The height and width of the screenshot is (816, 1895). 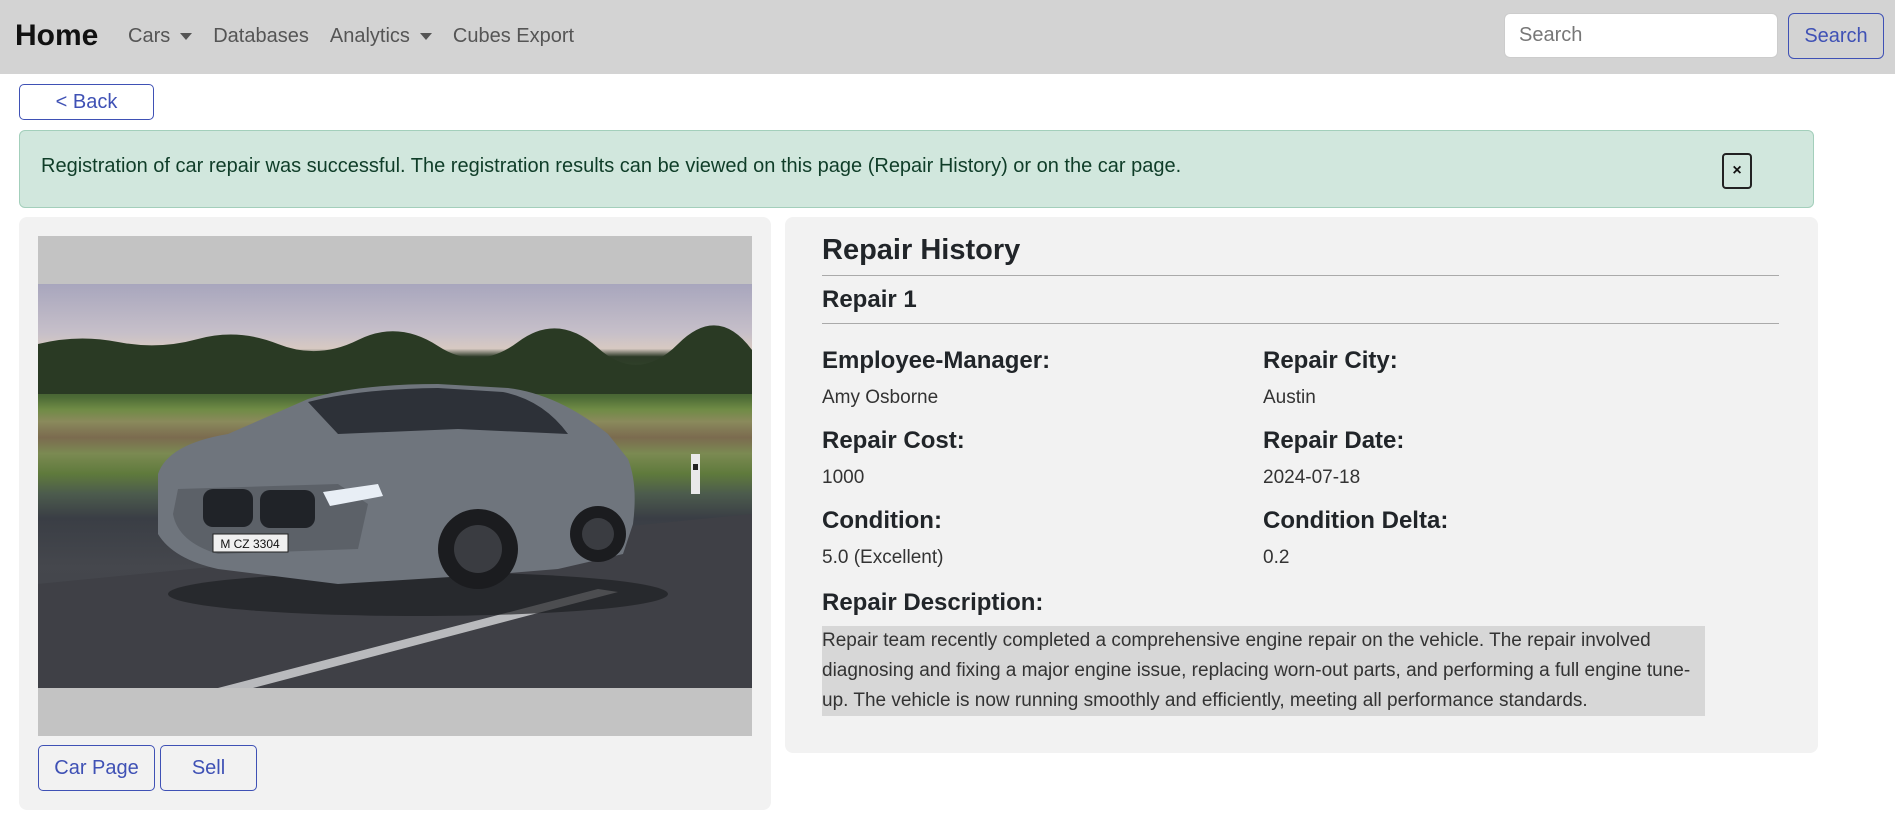 I want to click on home-brand-link: Home, so click(x=56, y=36).